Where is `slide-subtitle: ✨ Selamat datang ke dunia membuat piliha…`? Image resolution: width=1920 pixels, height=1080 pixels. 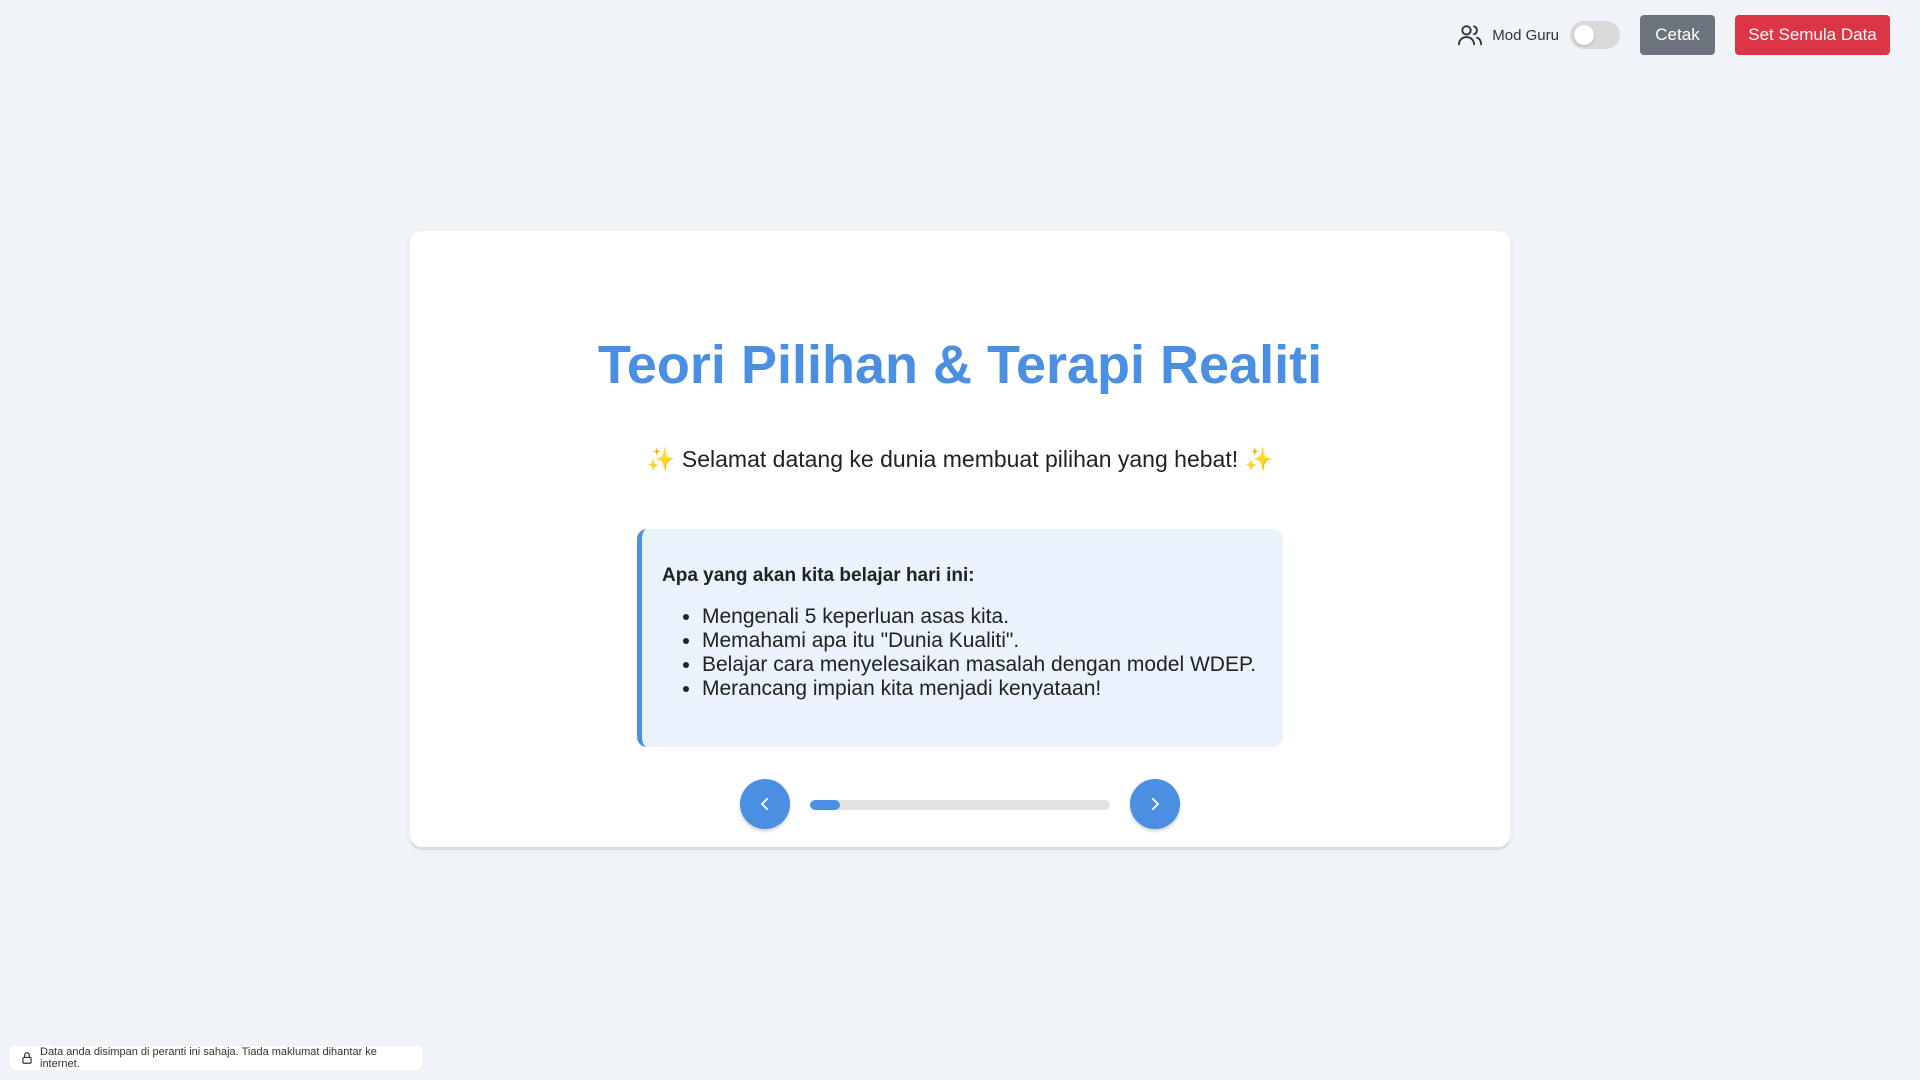 slide-subtitle: ✨ Selamat datang ke dunia membuat piliha… is located at coordinates (960, 459).